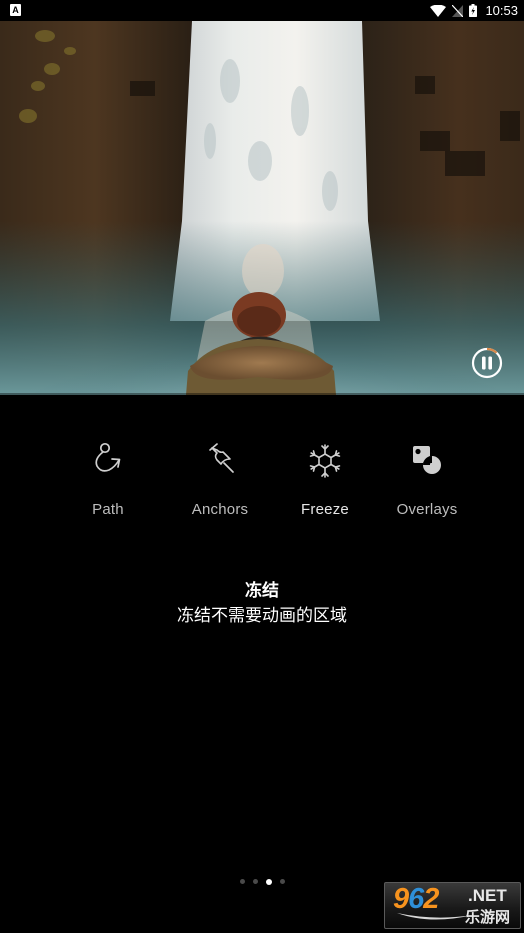  Describe the element at coordinates (427, 460) in the screenshot. I see `overlays-shapes-icon` at that location.